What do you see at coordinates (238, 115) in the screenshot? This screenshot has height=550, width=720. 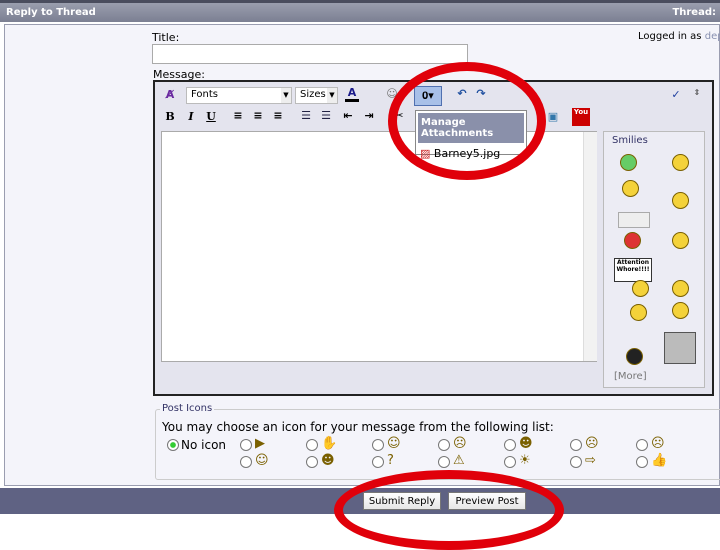 I see `align-left-icon: ≡` at bounding box center [238, 115].